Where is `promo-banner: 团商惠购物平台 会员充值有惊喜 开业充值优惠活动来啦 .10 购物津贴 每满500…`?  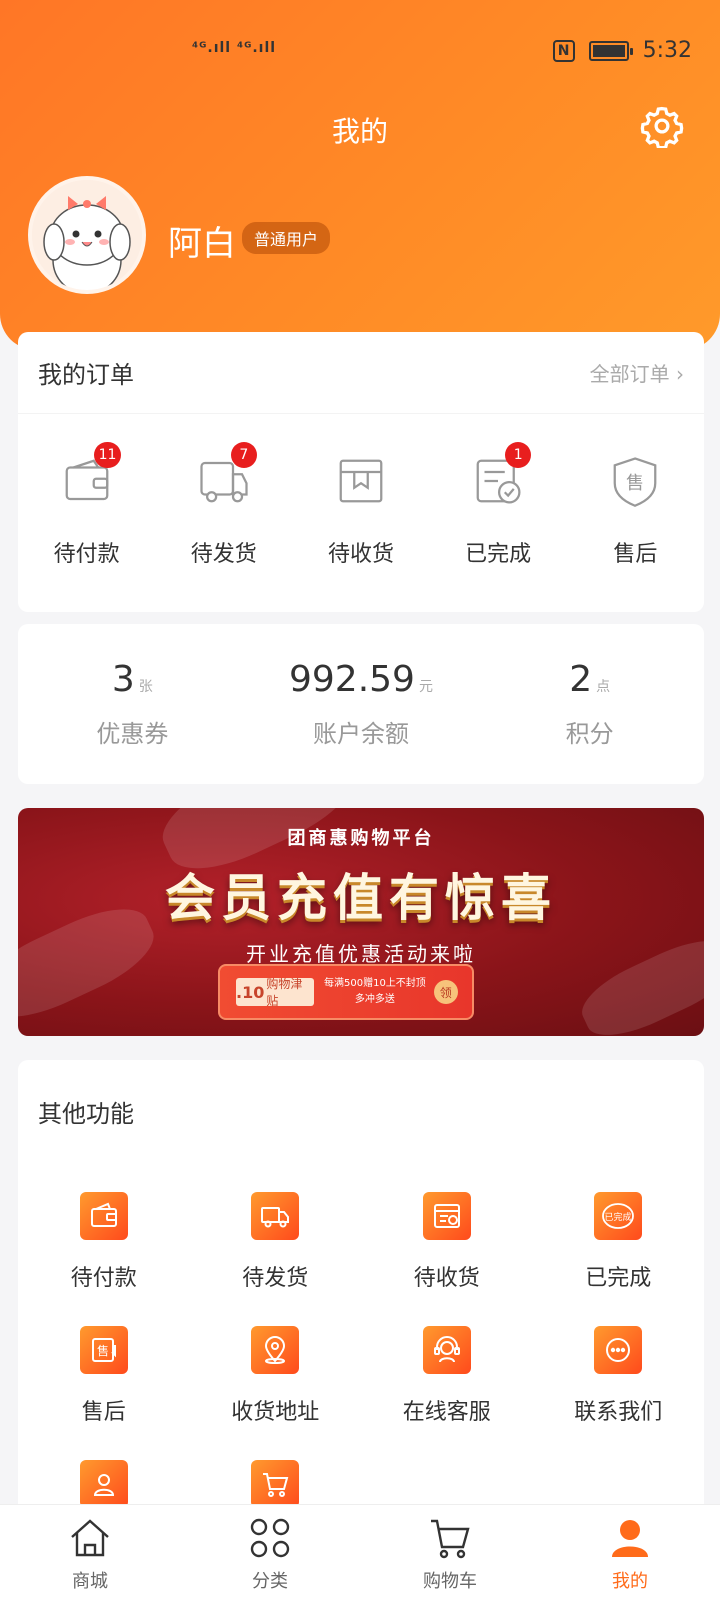
promo-banner: 团商惠购物平台 会员充值有惊喜 开业充值优惠活动来啦 .10 购物津贴 每满500… is located at coordinates (361, 922).